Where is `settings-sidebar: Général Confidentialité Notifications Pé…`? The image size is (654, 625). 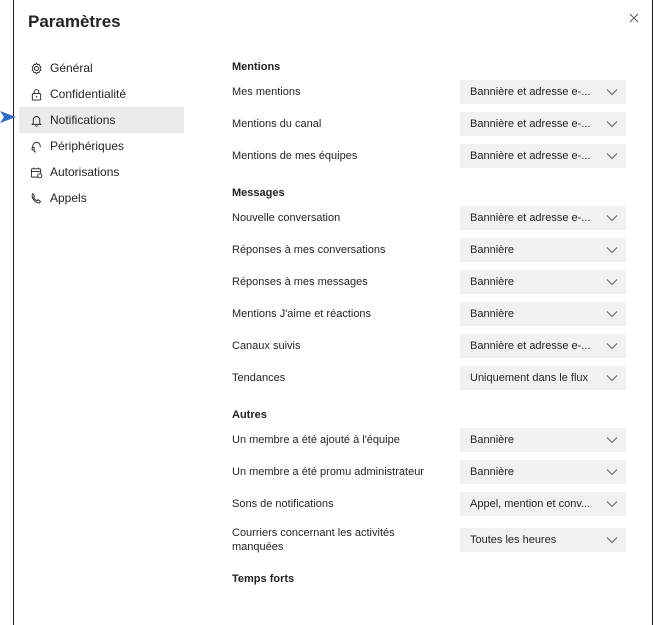
settings-sidebar: Général Confidentialité Notifications Pé… is located at coordinates (101, 133).